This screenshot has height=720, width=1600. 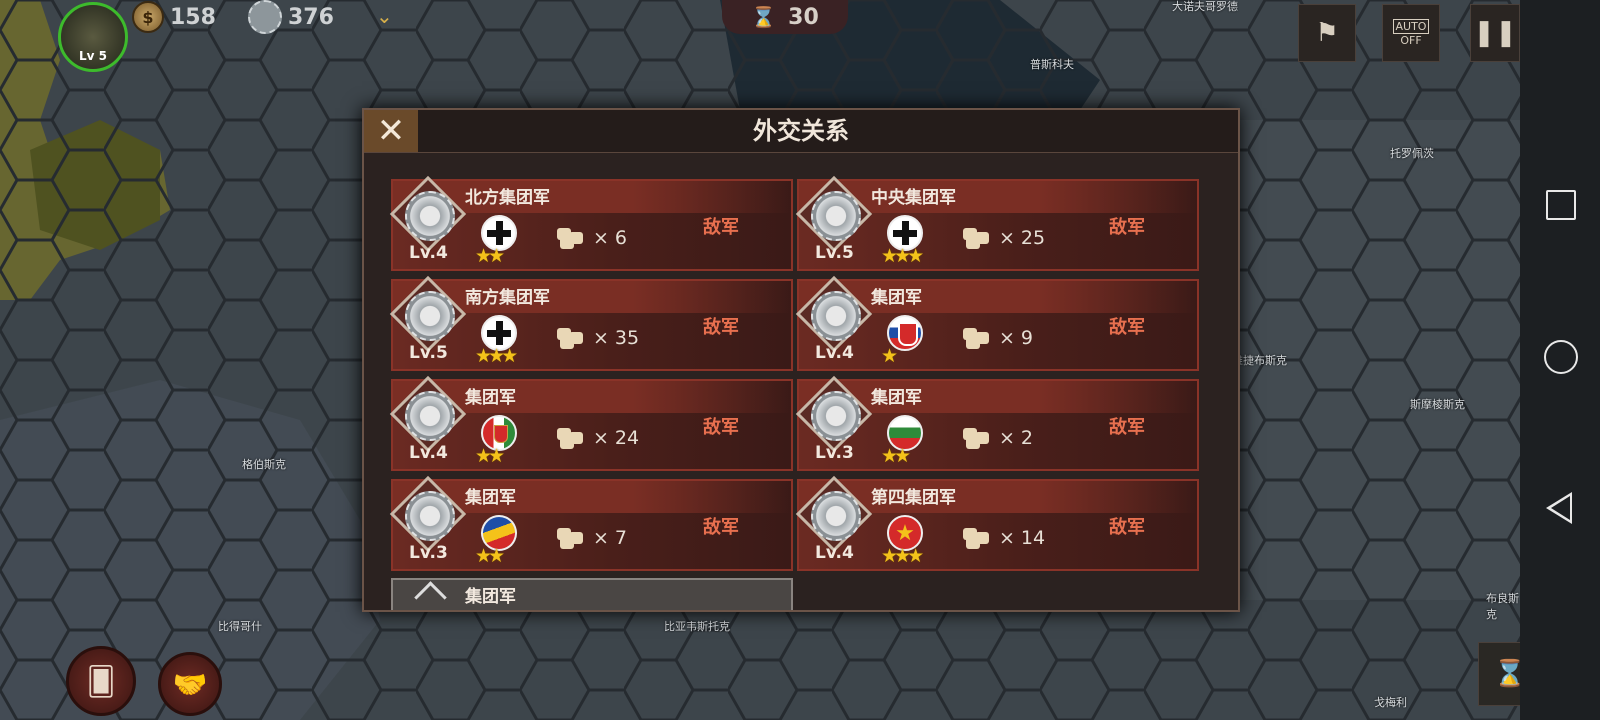 I want to click on coins-value: 158, so click(x=193, y=17).